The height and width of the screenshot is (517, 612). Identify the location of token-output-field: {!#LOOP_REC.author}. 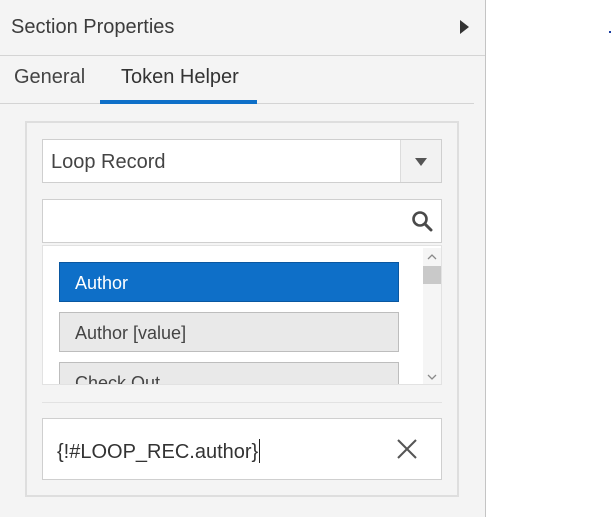
(242, 449).